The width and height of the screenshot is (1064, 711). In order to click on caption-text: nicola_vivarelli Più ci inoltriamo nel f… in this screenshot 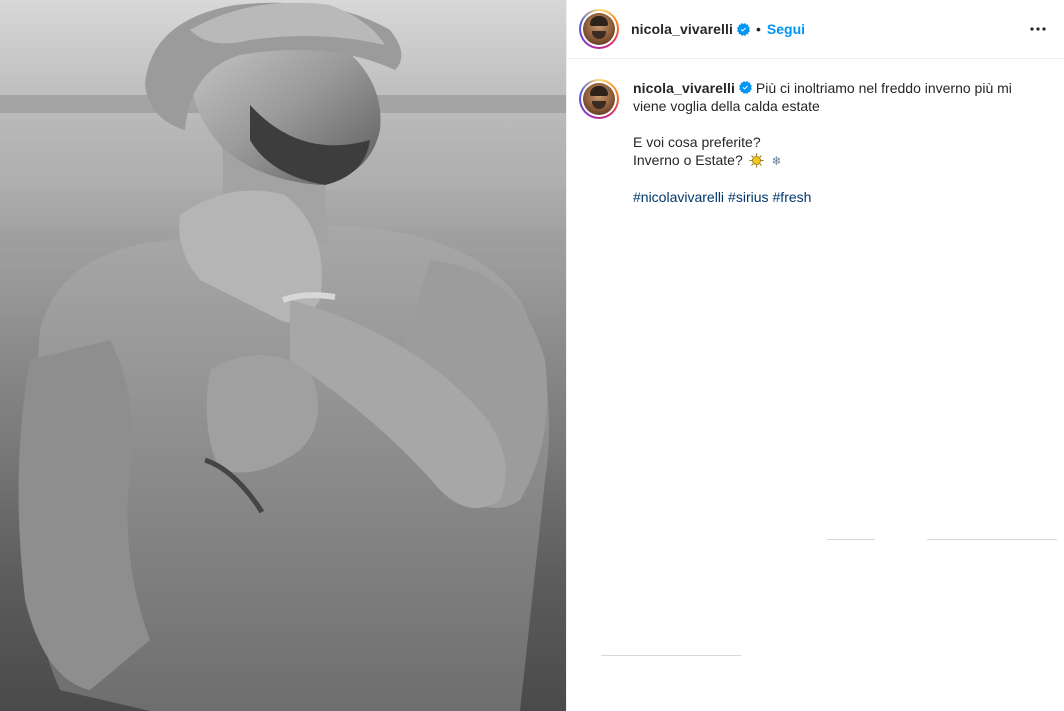, I will do `click(838, 142)`.